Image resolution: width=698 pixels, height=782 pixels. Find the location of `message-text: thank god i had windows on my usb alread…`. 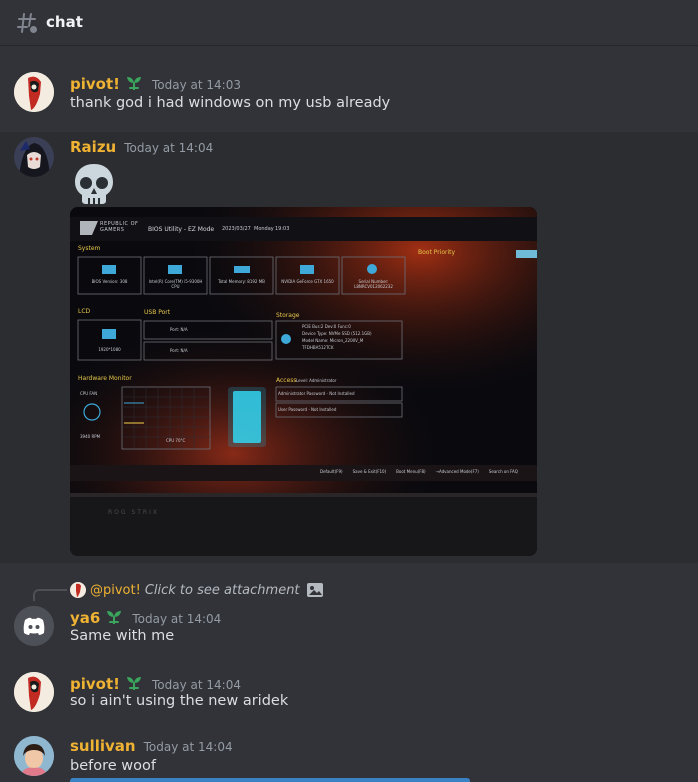

message-text: thank god i had windows on my usb alread… is located at coordinates (230, 103).